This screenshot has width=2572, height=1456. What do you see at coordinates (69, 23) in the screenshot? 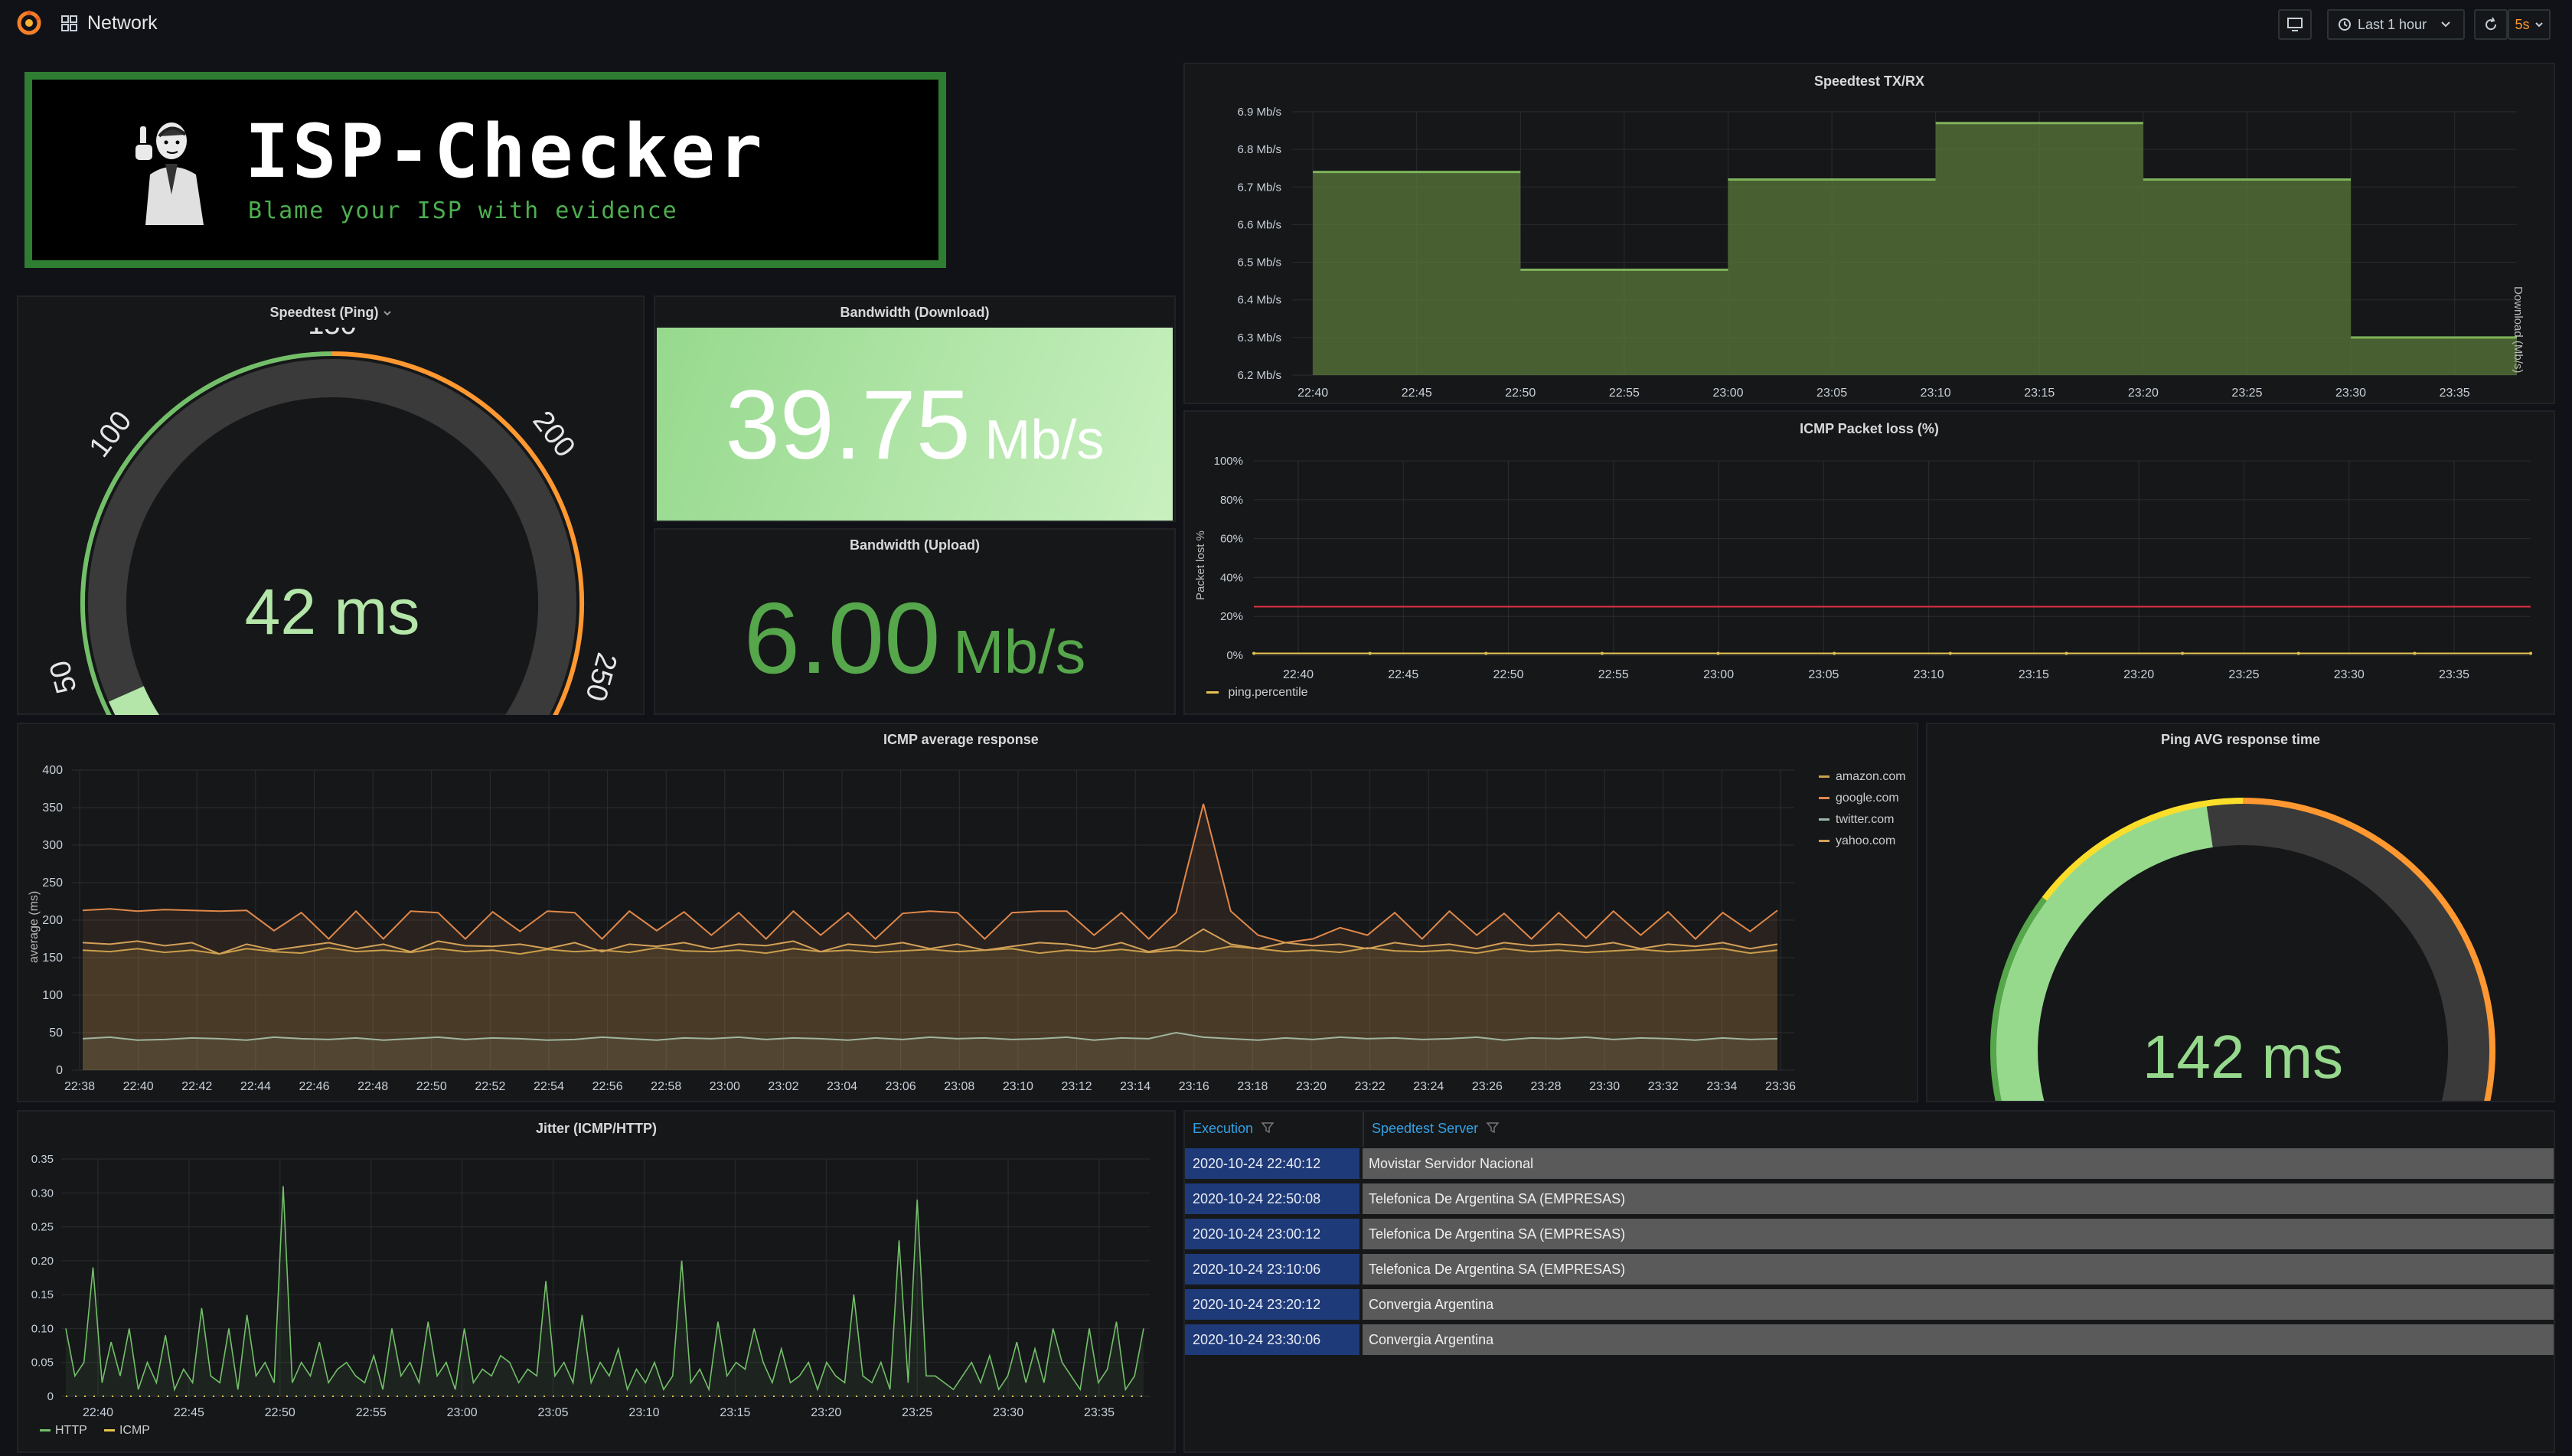
I see `dashboard-grid-icon` at bounding box center [69, 23].